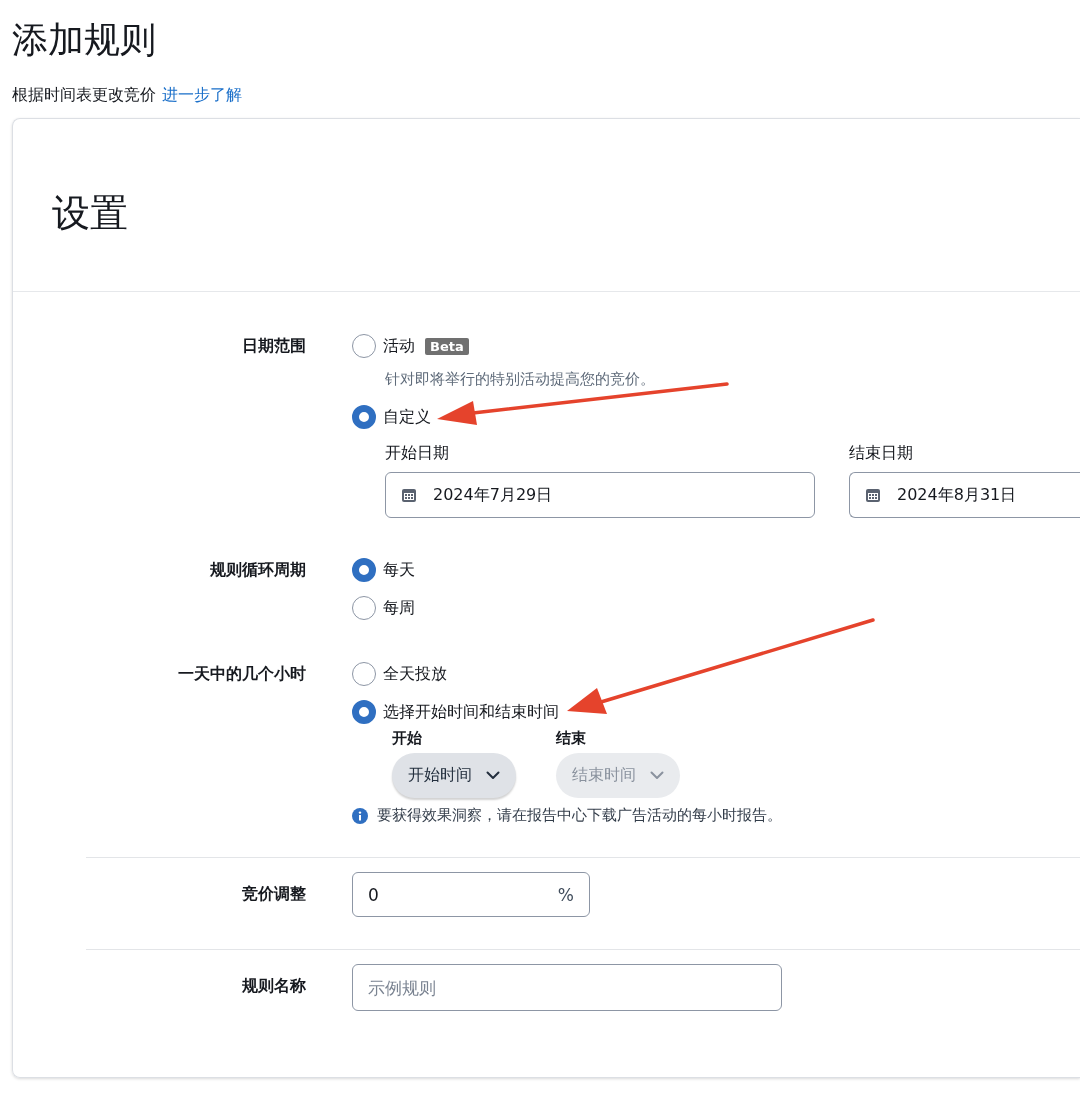  What do you see at coordinates (454, 775) in the screenshot?
I see `time-dropdown: 开始时间` at bounding box center [454, 775].